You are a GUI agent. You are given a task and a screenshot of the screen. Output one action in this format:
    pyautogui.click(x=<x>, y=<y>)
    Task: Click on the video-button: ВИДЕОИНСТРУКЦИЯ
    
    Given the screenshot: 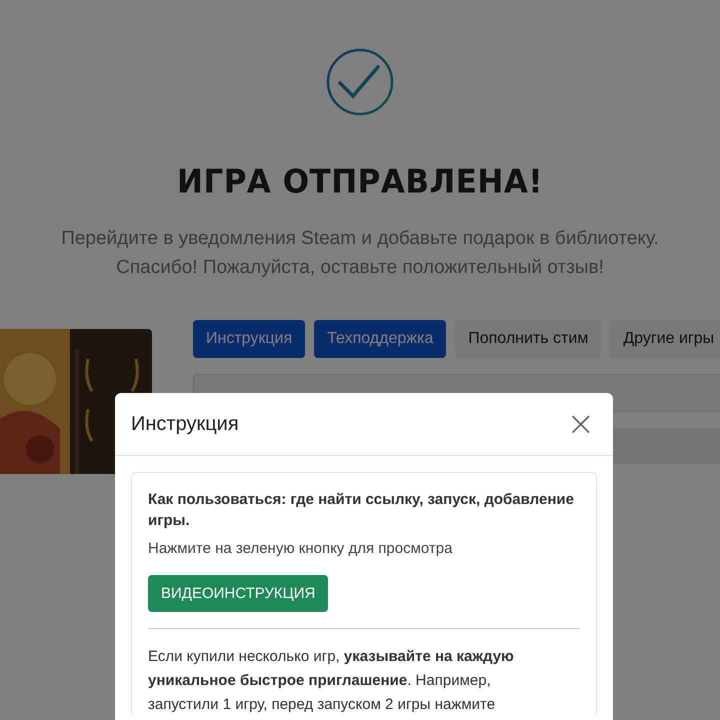 What is the action you would take?
    pyautogui.click(x=238, y=593)
    